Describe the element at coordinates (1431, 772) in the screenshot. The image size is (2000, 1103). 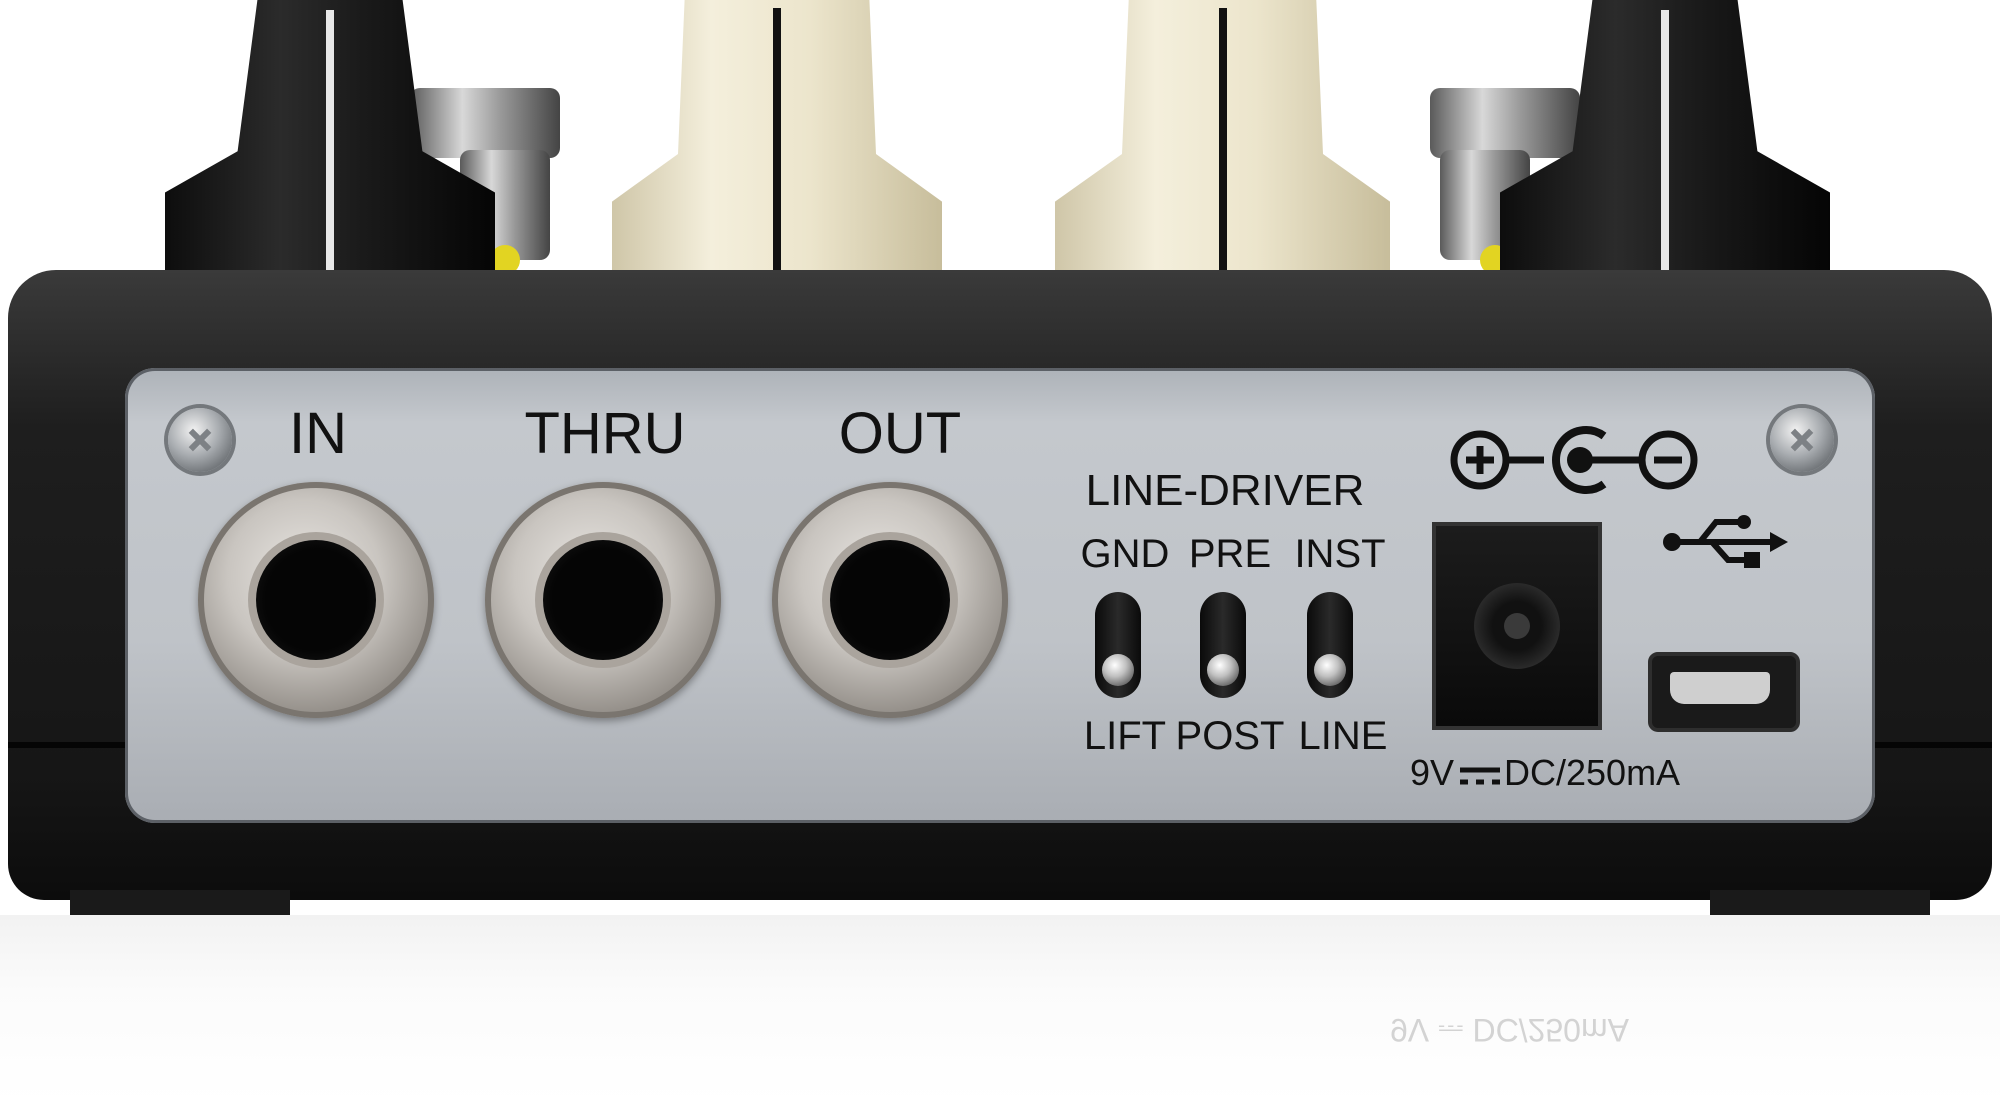
I see `power-rating-voltage: 9V` at that location.